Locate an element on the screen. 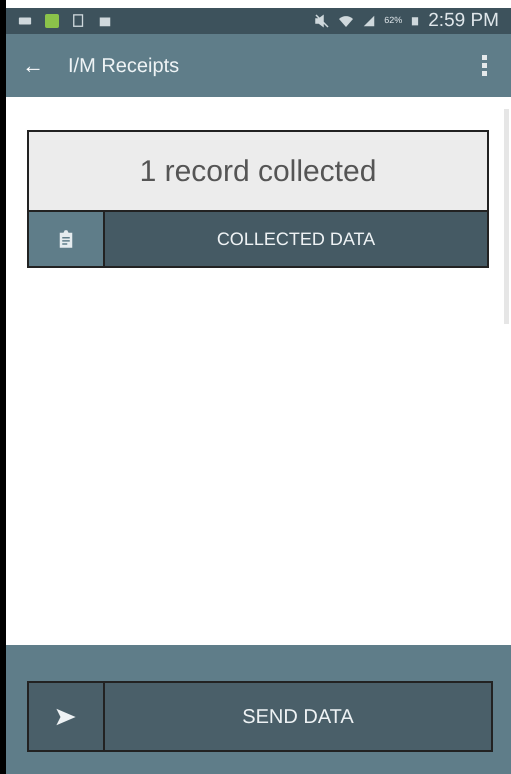  mute-icon is located at coordinates (322, 21).